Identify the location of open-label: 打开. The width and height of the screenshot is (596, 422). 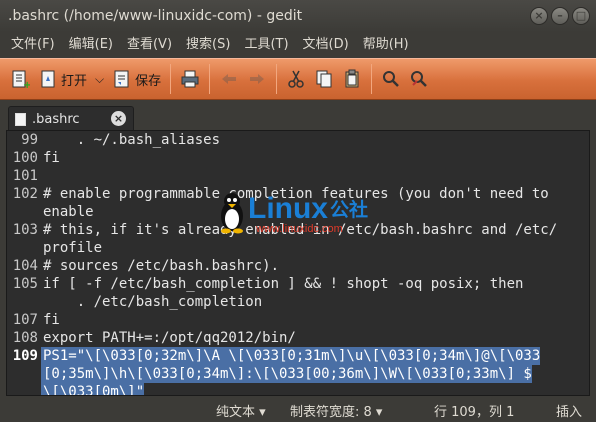
(74, 81).